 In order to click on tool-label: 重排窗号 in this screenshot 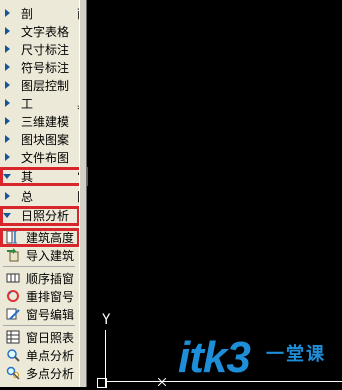, I will do `click(50, 296)`.